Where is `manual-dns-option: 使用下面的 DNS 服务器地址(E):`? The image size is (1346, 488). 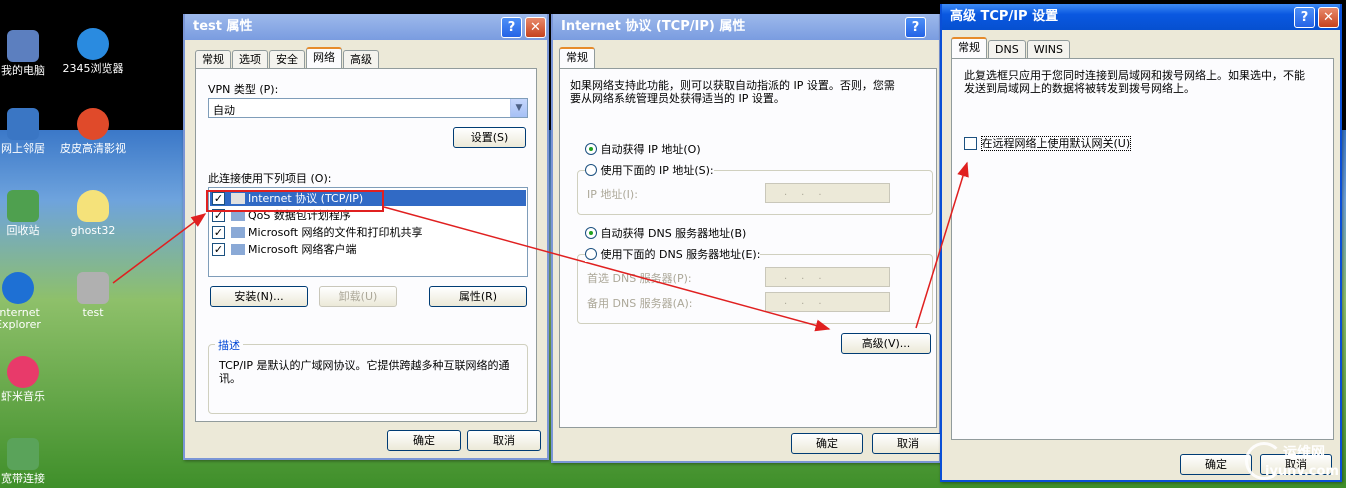
manual-dns-option: 使用下面的 DNS 服务器地址(E): is located at coordinates (673, 254).